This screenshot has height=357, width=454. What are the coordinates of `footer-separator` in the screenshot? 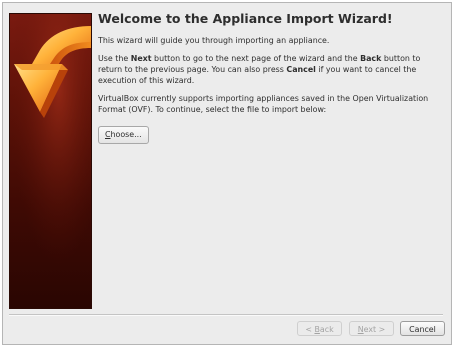 It's located at (226, 315).